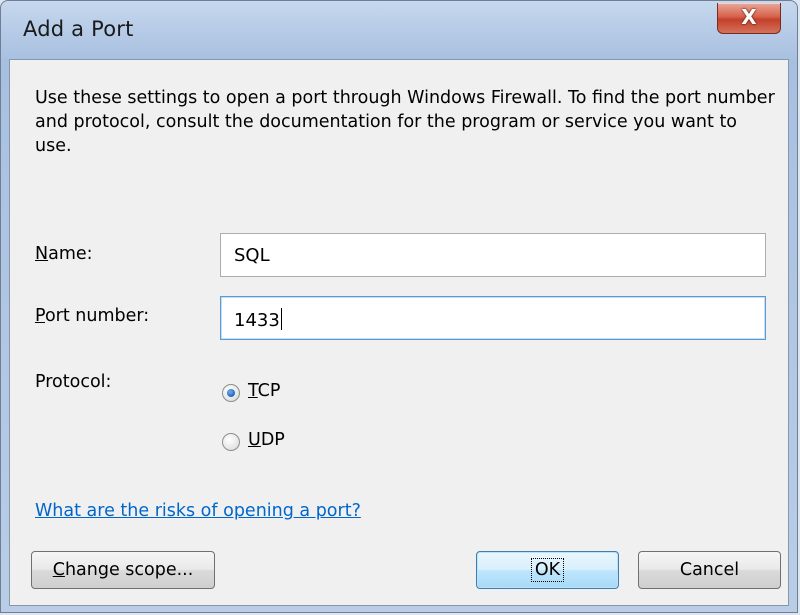 The image size is (800, 615). I want to click on name-input-value: SQL, so click(252, 255).